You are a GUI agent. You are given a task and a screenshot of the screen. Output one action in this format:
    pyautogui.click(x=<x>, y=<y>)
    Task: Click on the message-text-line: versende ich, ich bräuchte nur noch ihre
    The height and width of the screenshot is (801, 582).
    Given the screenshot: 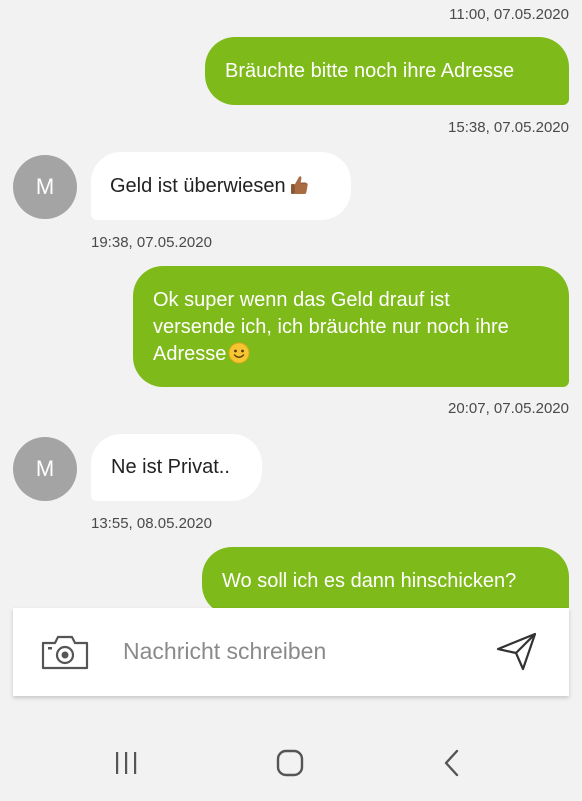 What is the action you would take?
    pyautogui.click(x=331, y=327)
    